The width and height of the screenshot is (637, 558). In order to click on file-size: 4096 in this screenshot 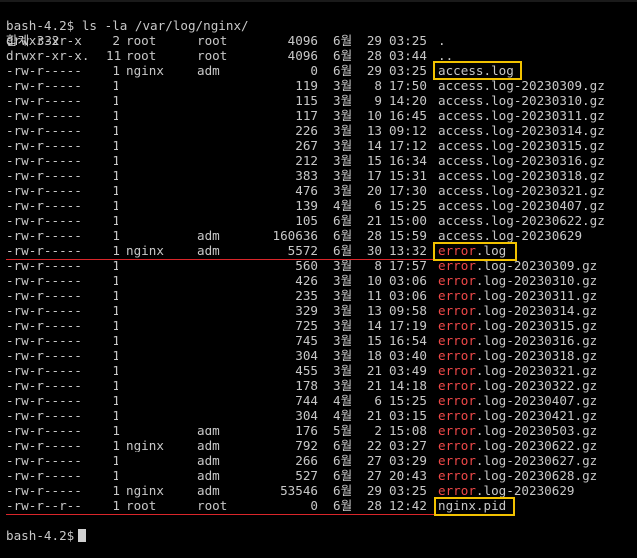, I will do `click(302, 40)`.